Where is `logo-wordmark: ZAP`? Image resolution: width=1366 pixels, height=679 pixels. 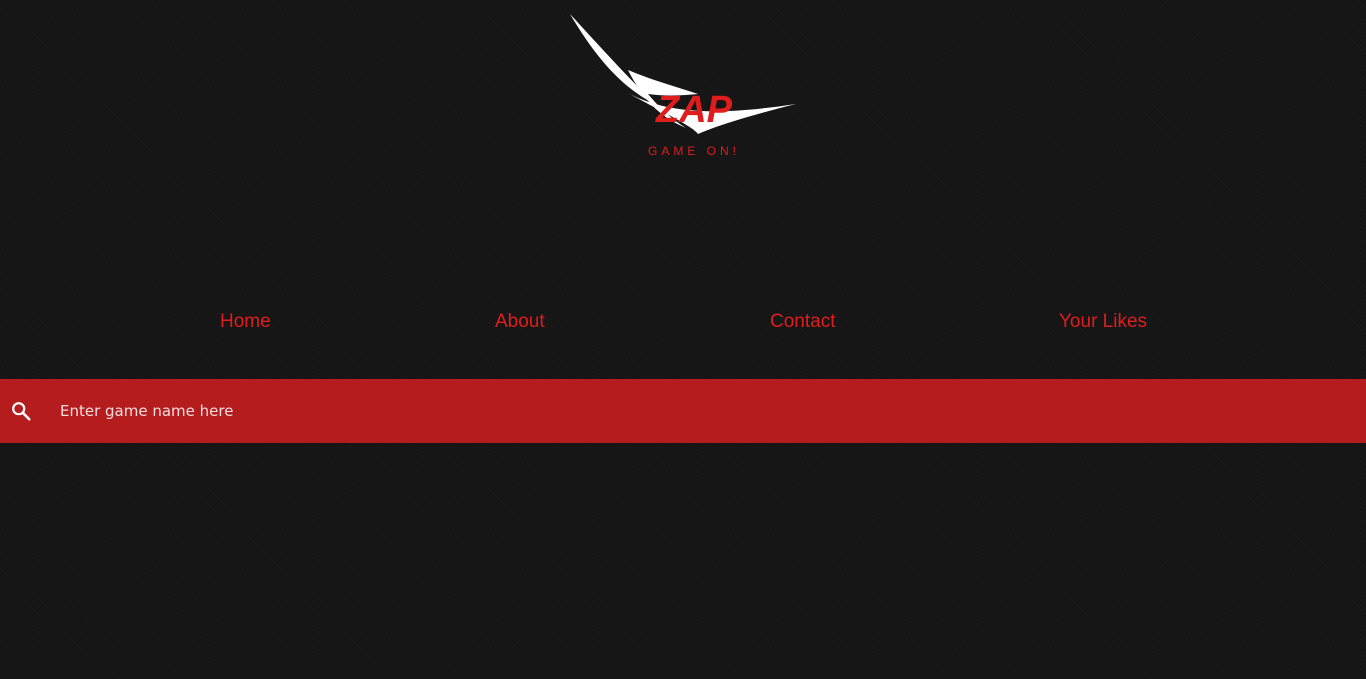
logo-wordmark: ZAP is located at coordinates (694, 110).